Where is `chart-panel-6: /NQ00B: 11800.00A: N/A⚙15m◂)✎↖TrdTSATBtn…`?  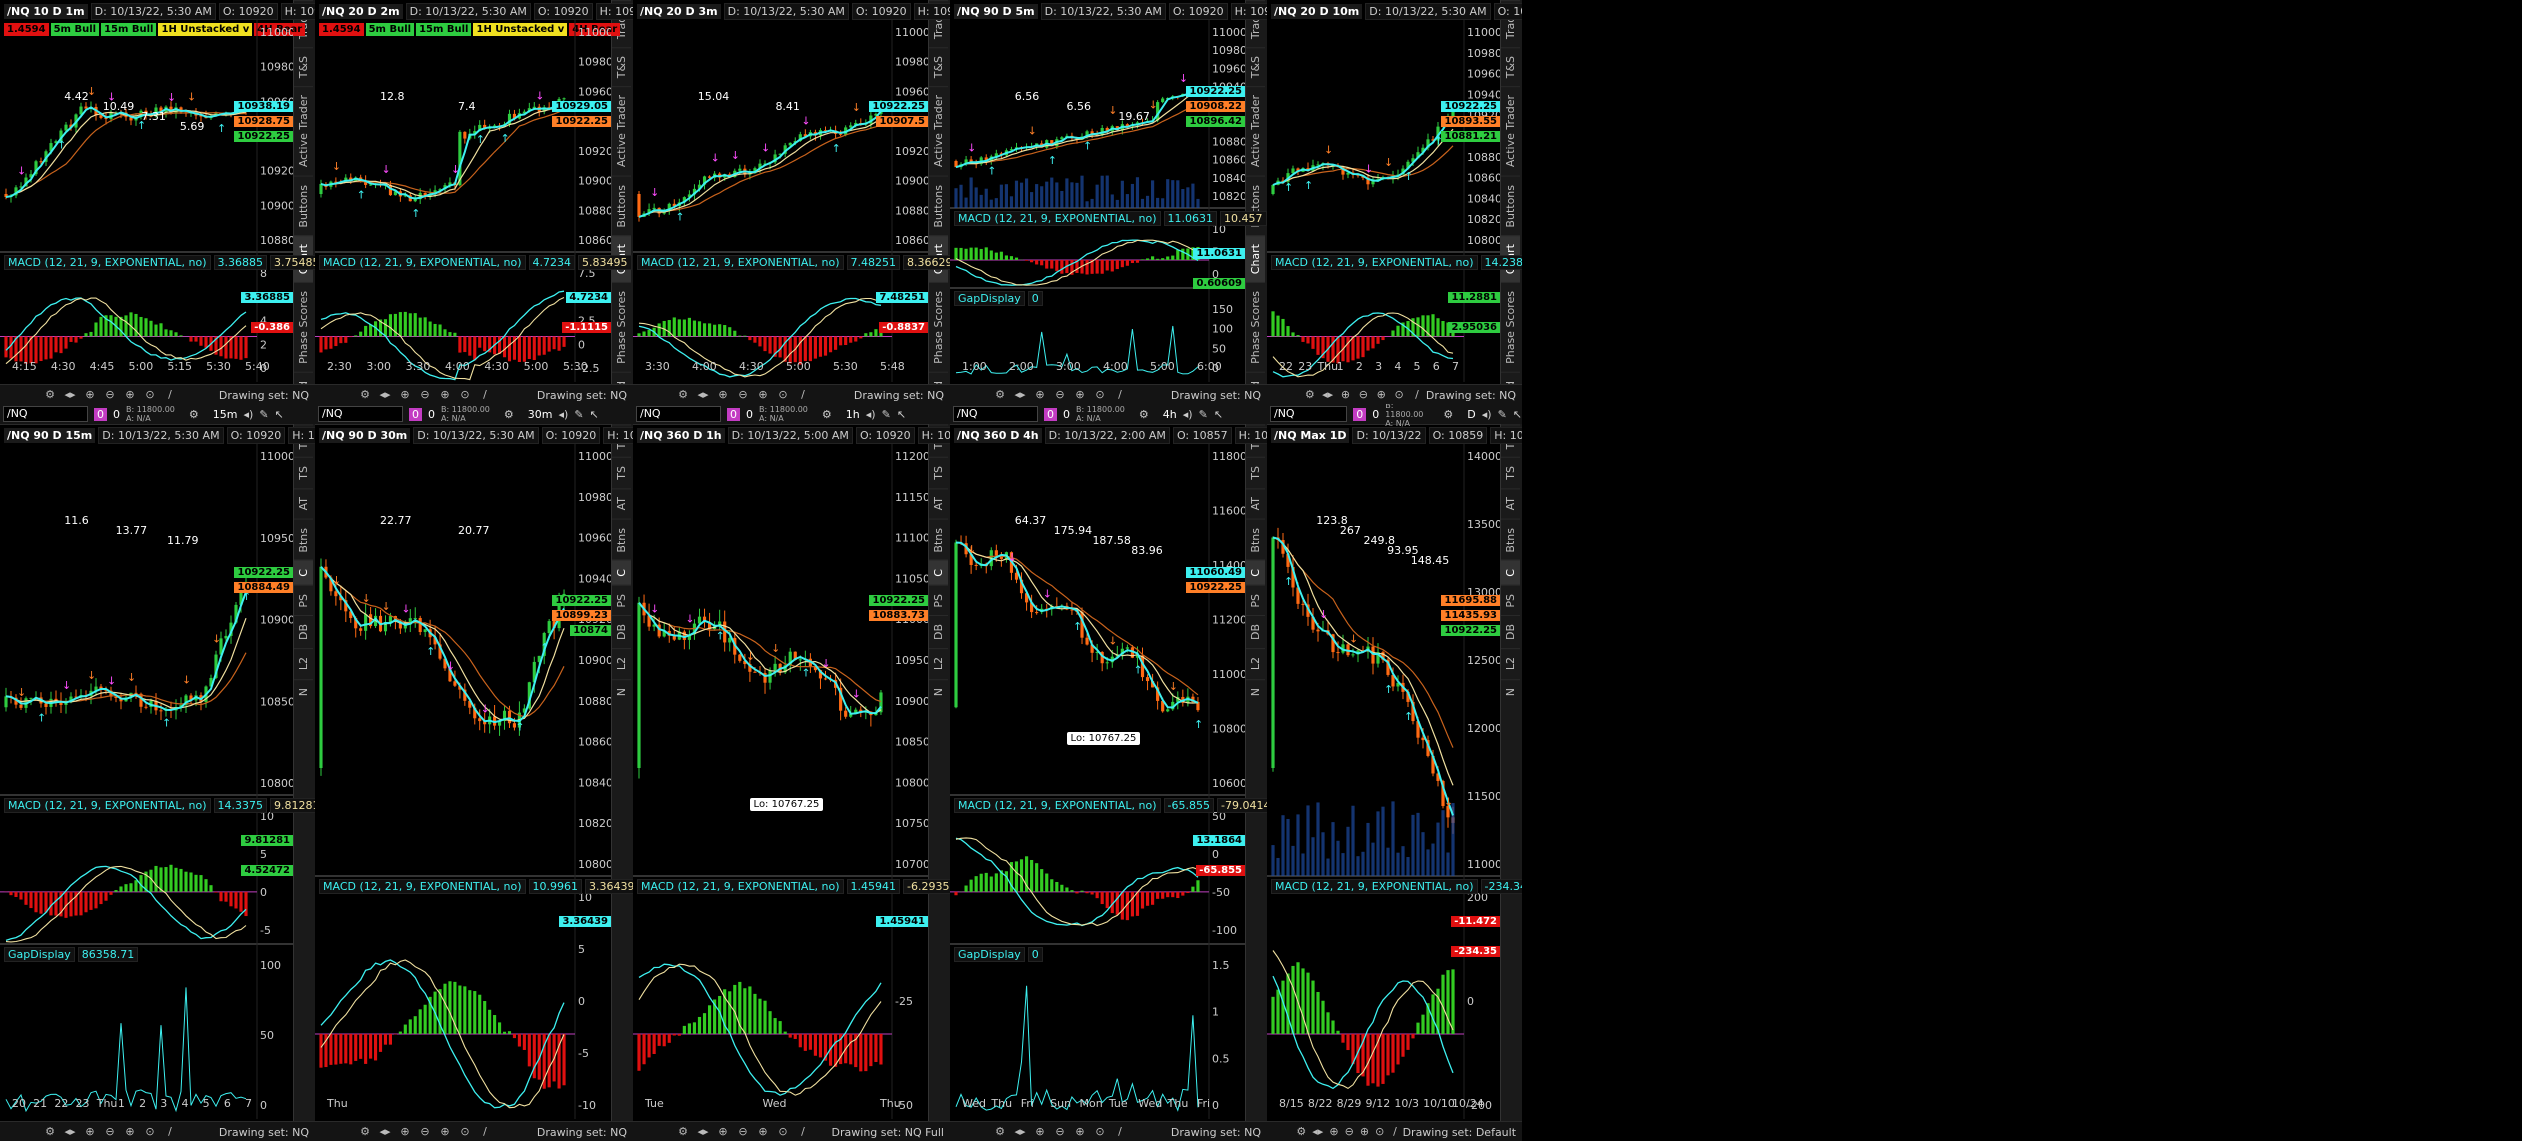
chart-panel-6: /NQ00B: 11800.00A: N/A⚙15m◂)✎↖TrdTSATBtn… is located at coordinates (157, 772).